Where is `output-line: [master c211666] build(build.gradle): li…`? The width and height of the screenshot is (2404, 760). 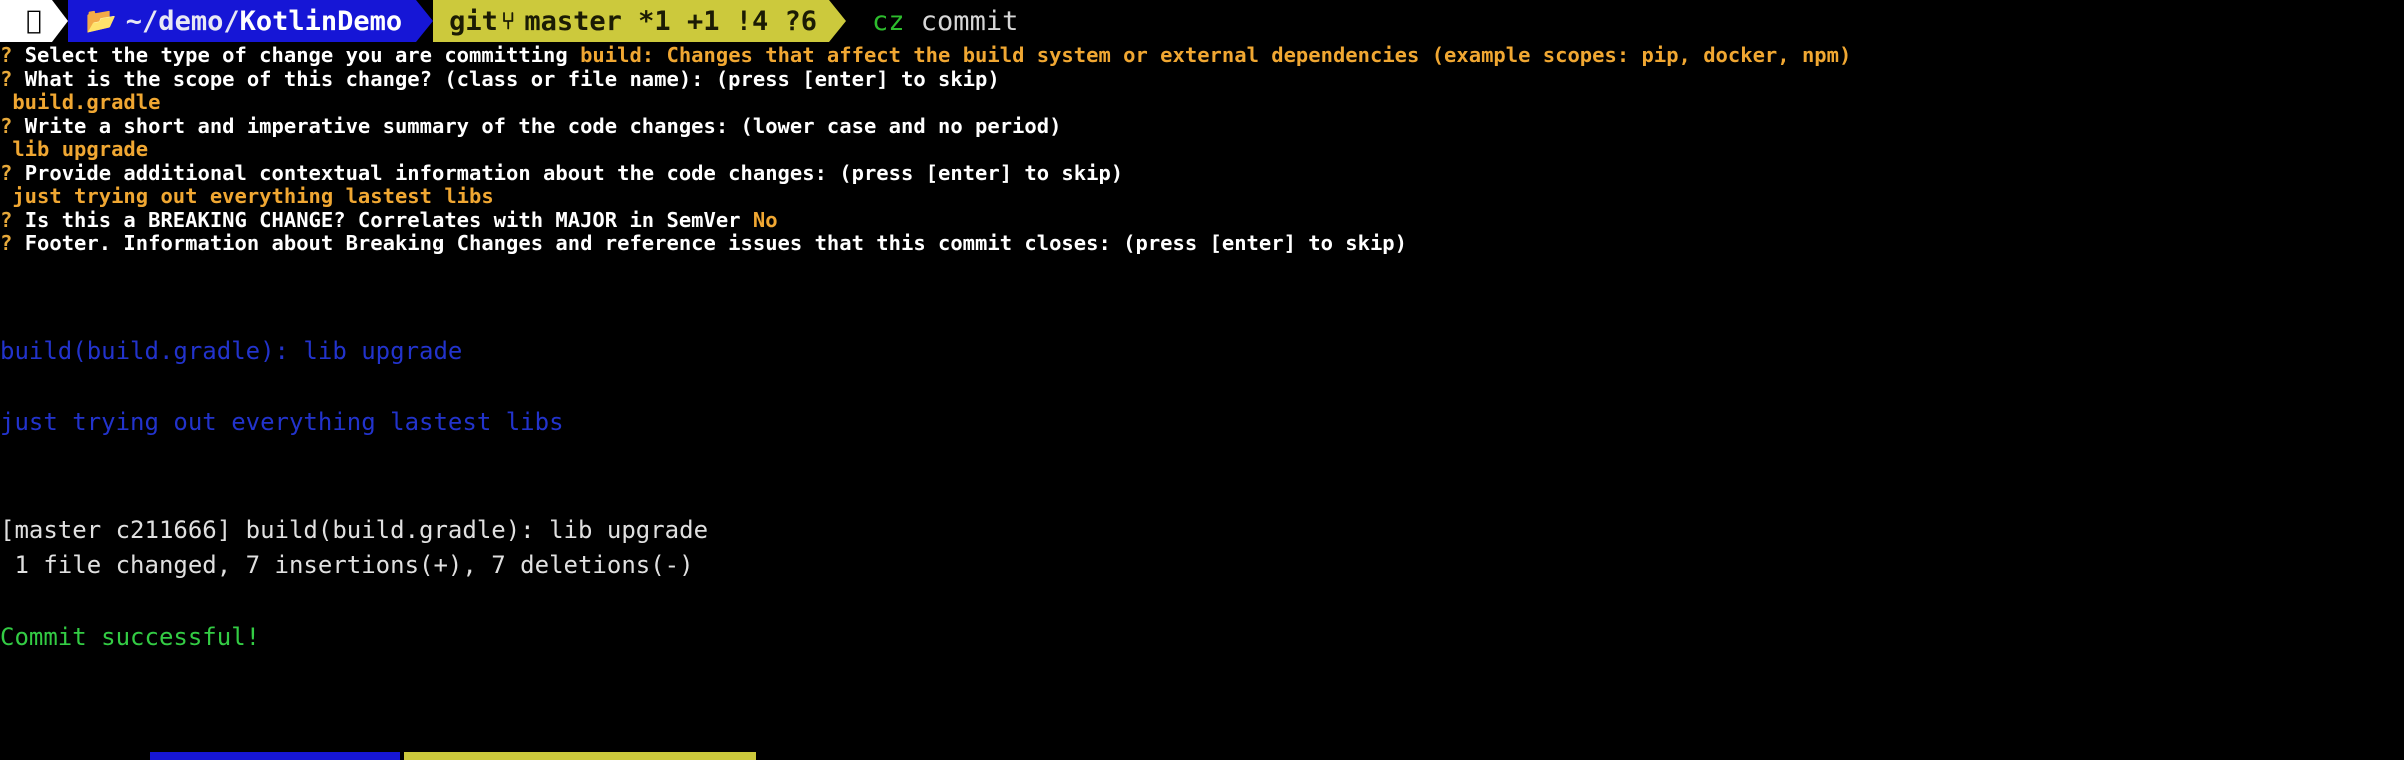 output-line: [master c211666] build(build.gradle): li… is located at coordinates (354, 529).